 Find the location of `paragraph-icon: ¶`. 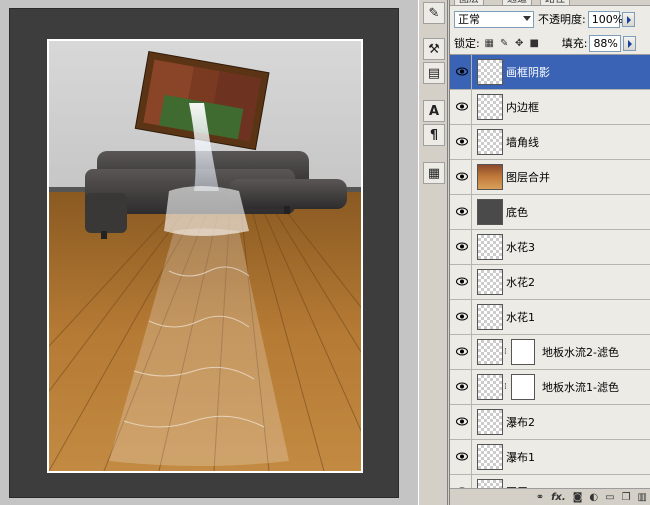

paragraph-icon: ¶ is located at coordinates (434, 135).